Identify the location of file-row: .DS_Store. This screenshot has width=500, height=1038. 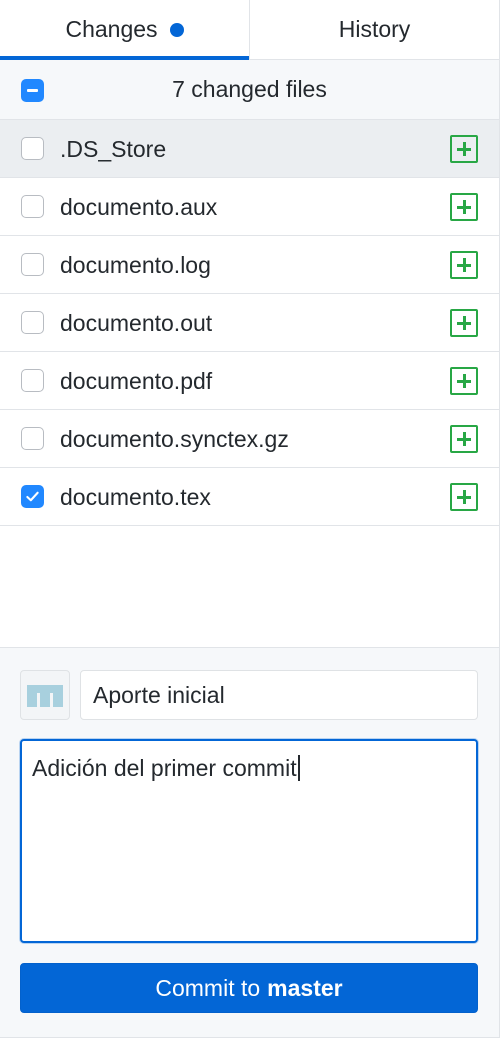
(249, 149).